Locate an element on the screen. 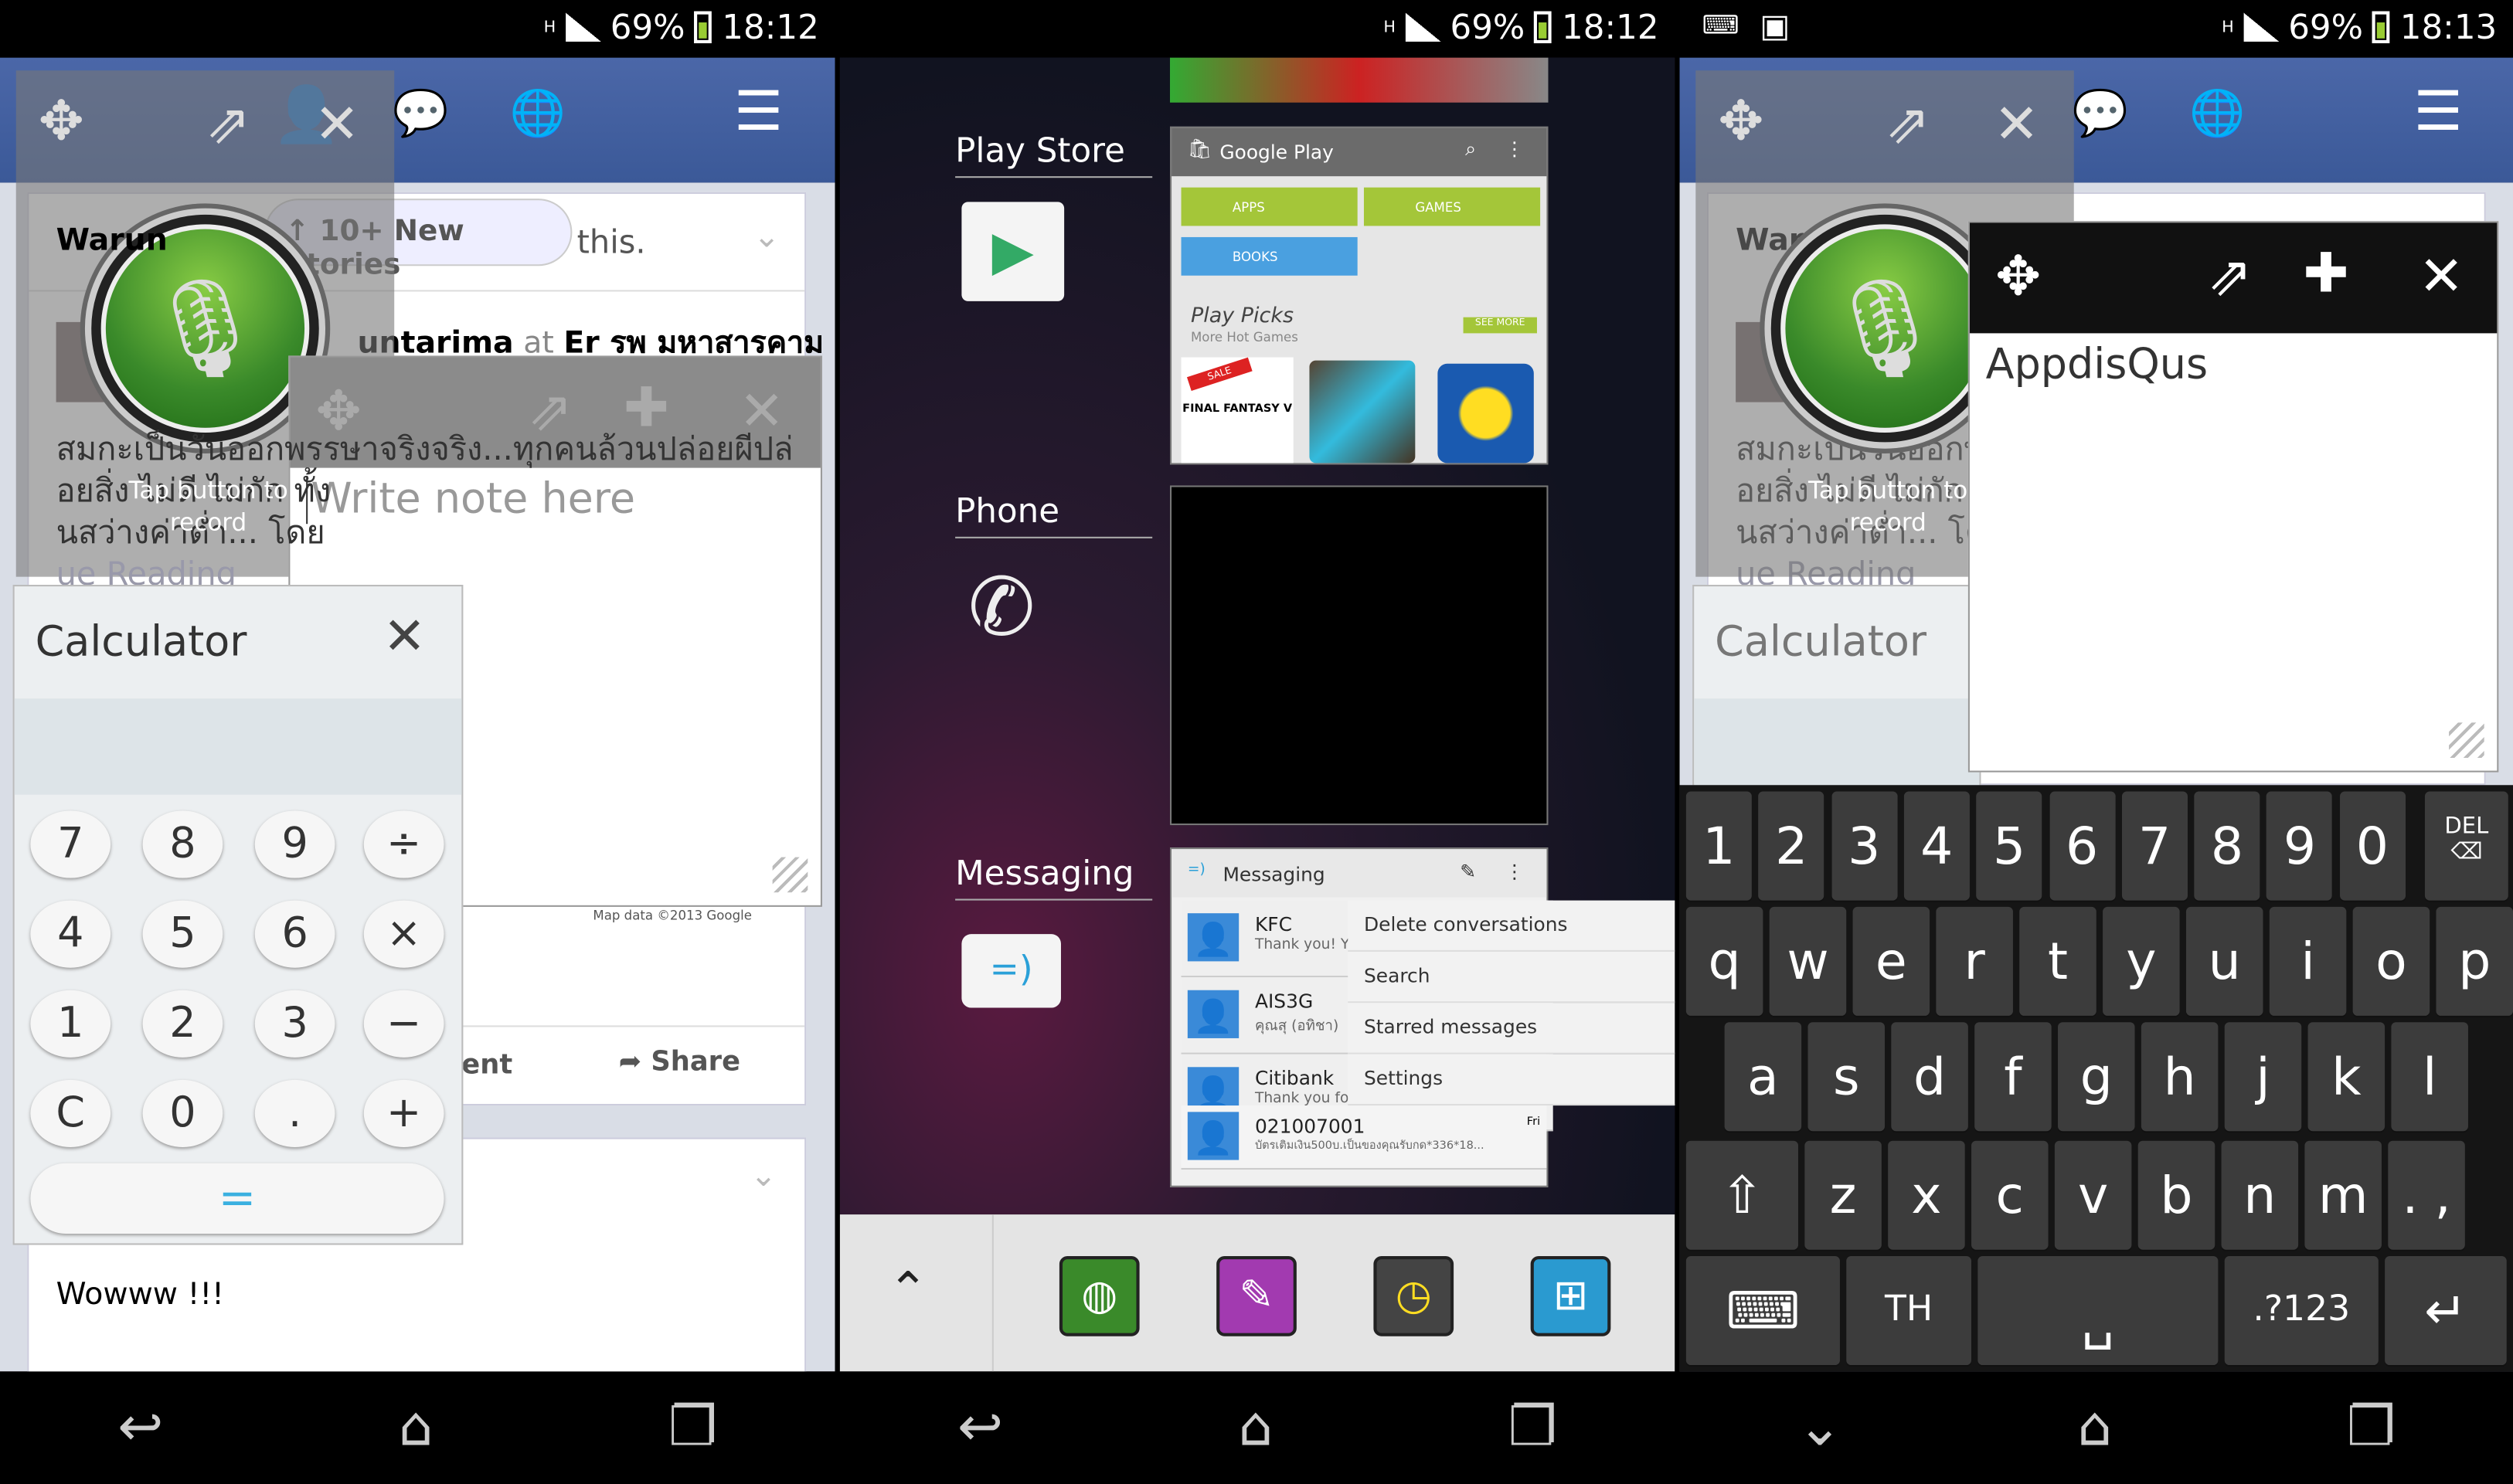 The height and width of the screenshot is (1484, 2513). game-card: SALE FINAL FANTASY V is located at coordinates (1237, 410).